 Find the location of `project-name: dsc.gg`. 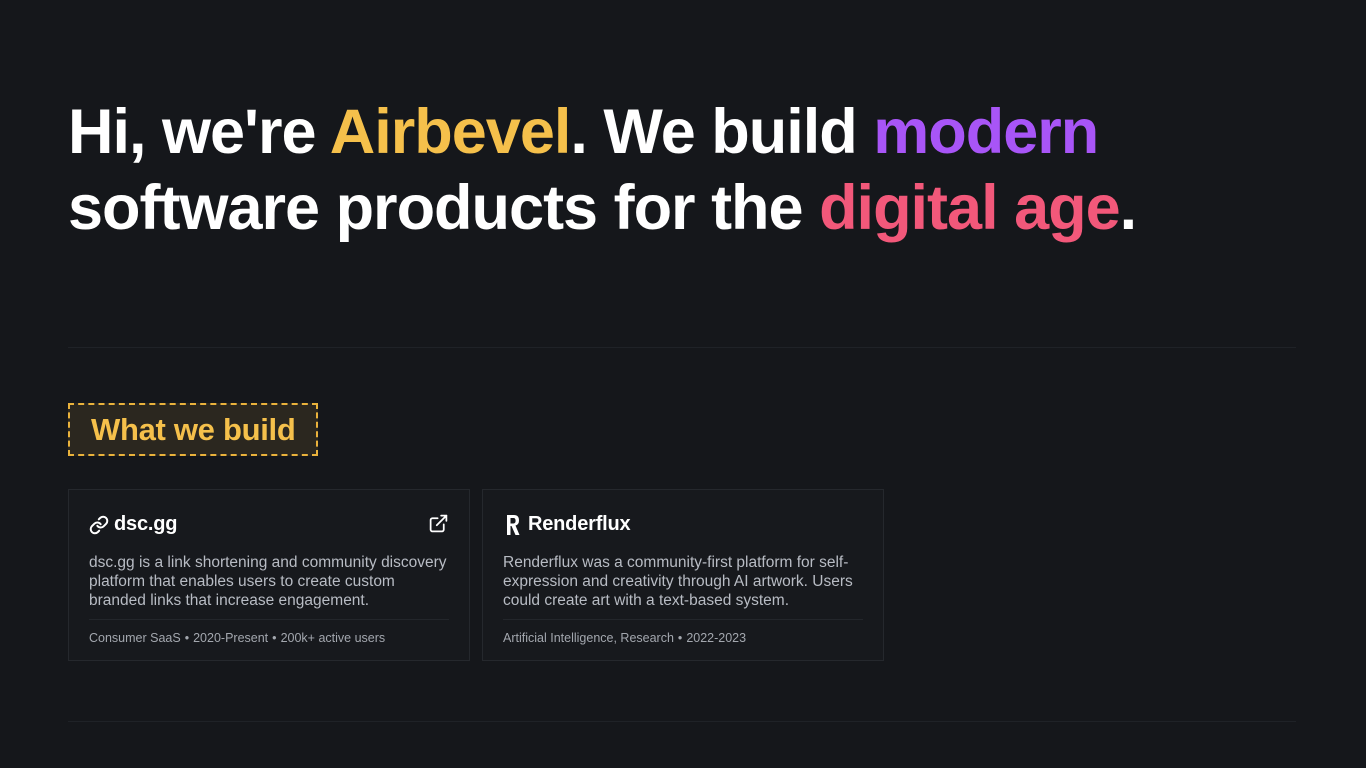

project-name: dsc.gg is located at coordinates (146, 524).